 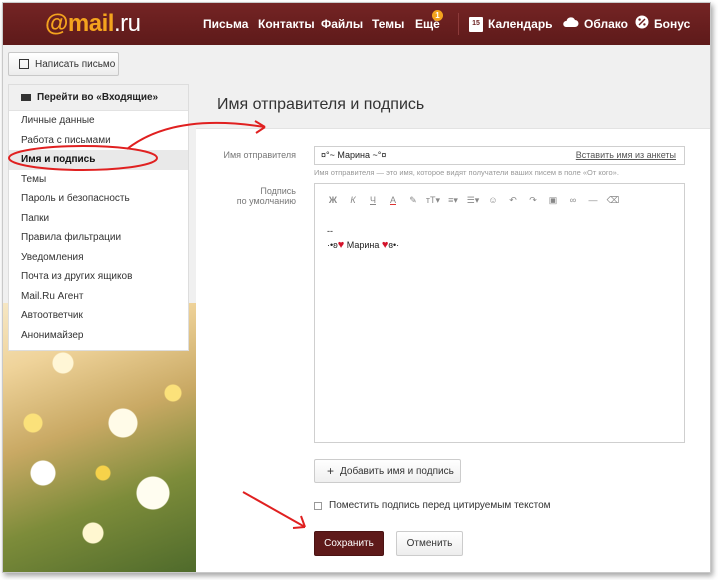 I want to click on nav-more: Ещё 1, so click(x=429, y=24).